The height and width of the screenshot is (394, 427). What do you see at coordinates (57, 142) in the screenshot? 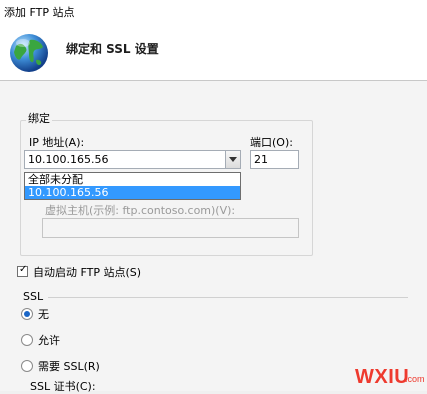
I see `ip-address-label: IP 地址(A):` at bounding box center [57, 142].